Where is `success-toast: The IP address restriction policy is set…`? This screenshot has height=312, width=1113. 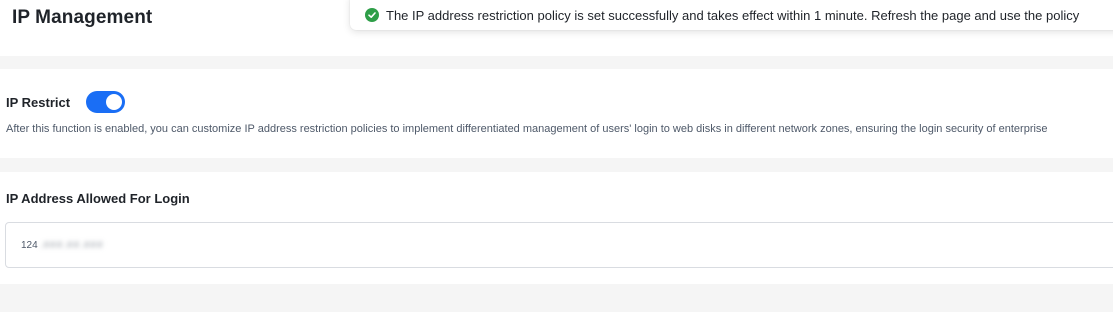 success-toast: The IP address restriction policy is set… is located at coordinates (731, 15).